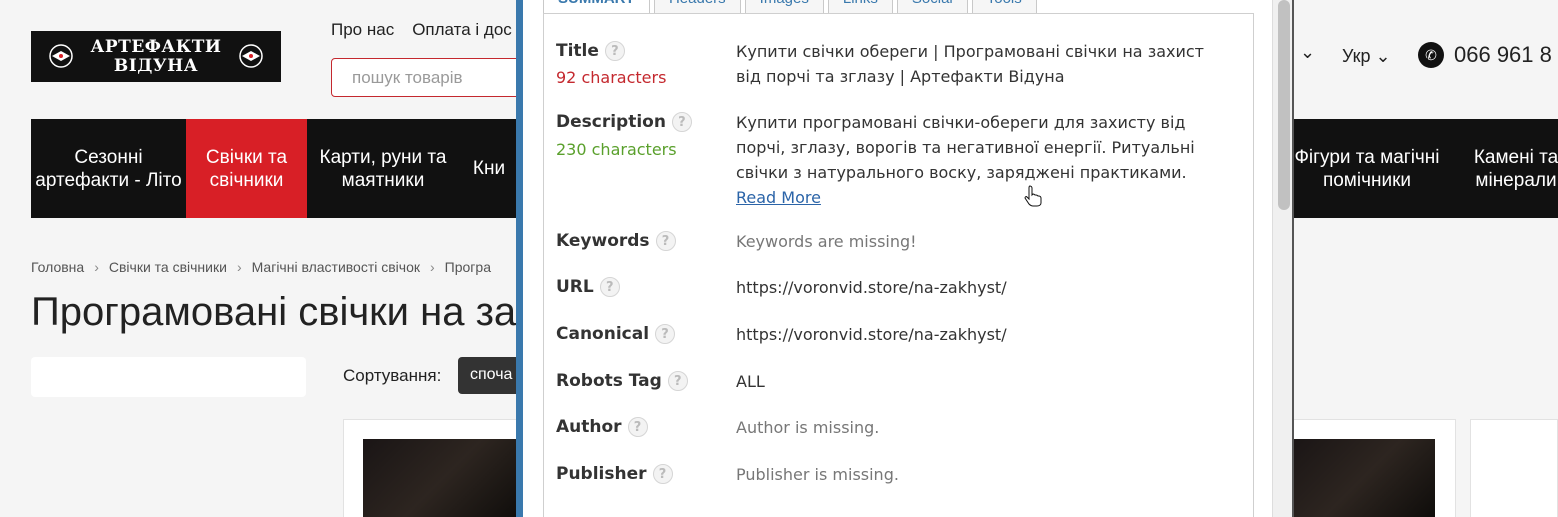  Describe the element at coordinates (383, 168) in the screenshot. I see `menu-item-cards-runes: Карти, руни та маятники` at that location.